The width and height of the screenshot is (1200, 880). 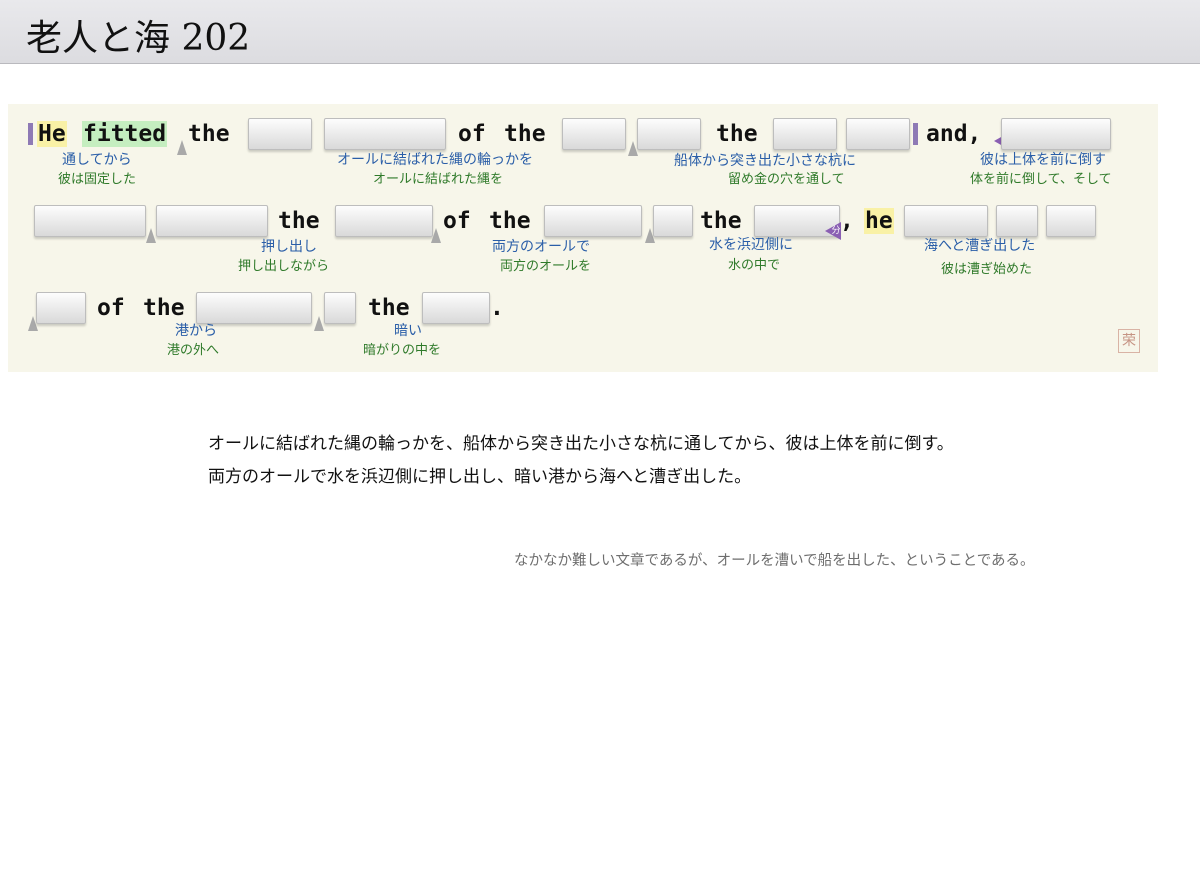 What do you see at coordinates (438, 179) in the screenshot?
I see `gloss-secondary: オールに結ばれた縄を` at bounding box center [438, 179].